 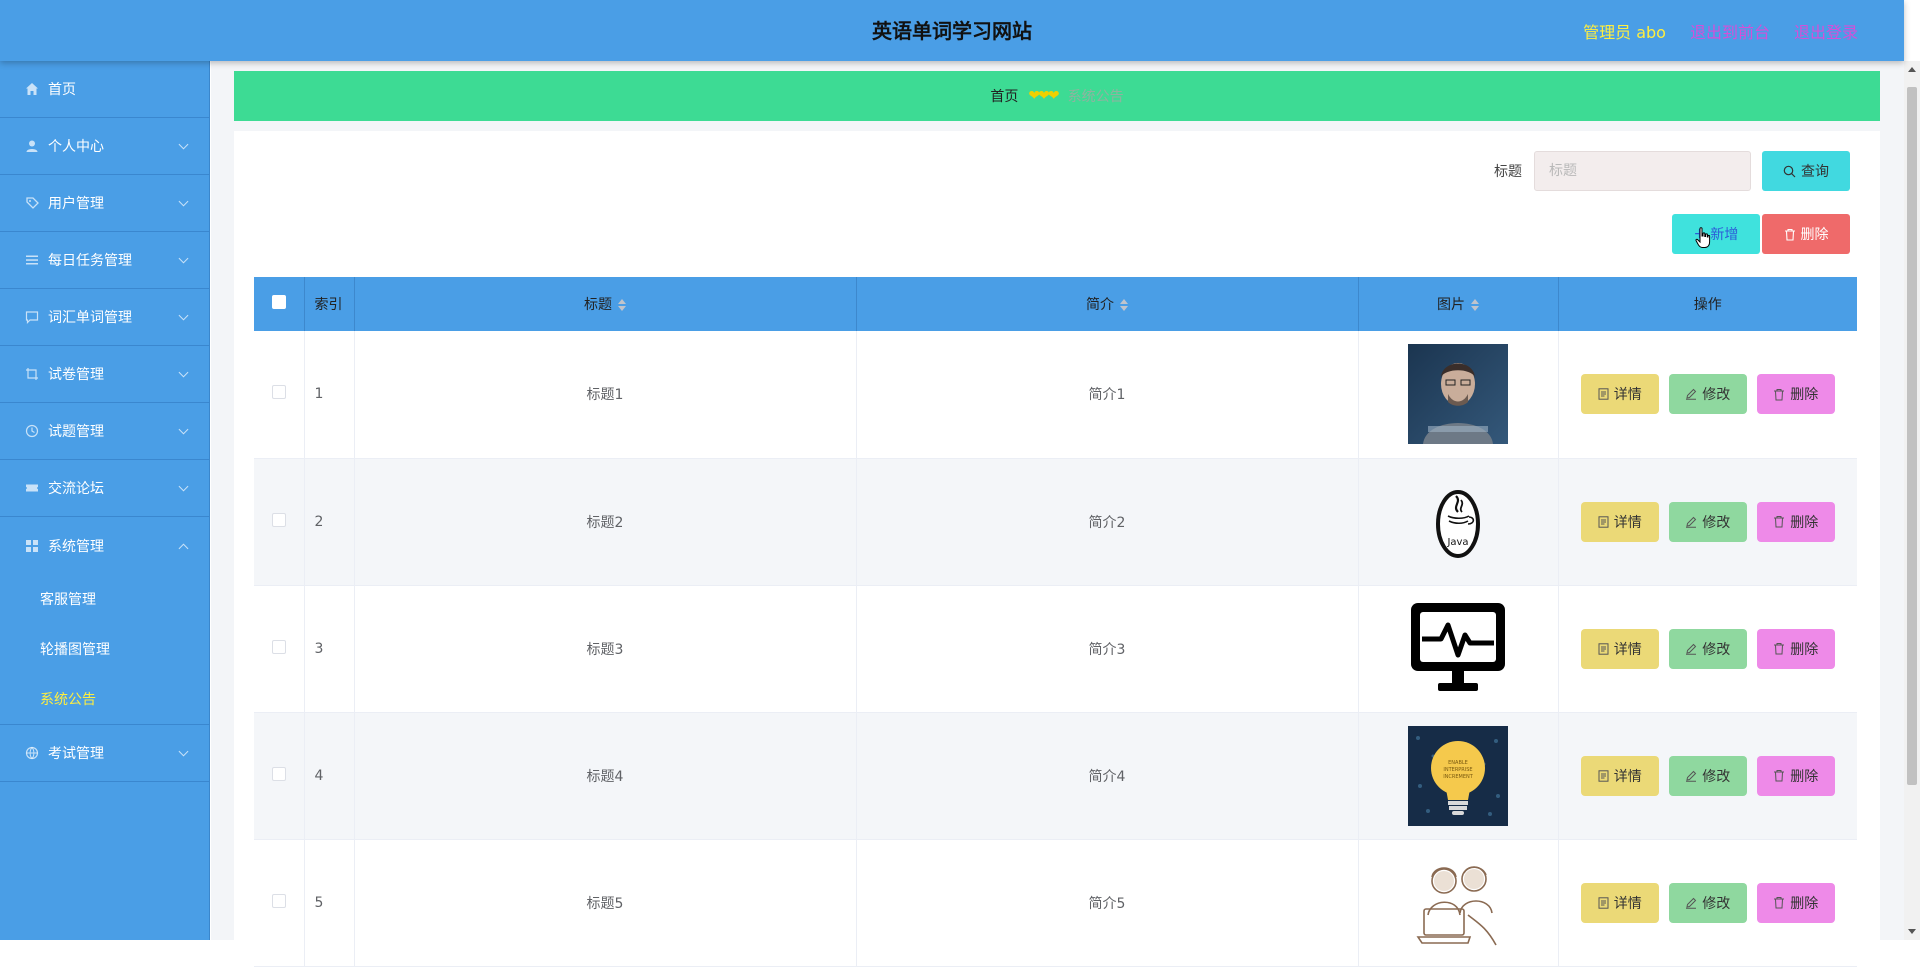 I want to click on sidebar-item-question: 试题管理, so click(x=104, y=431).